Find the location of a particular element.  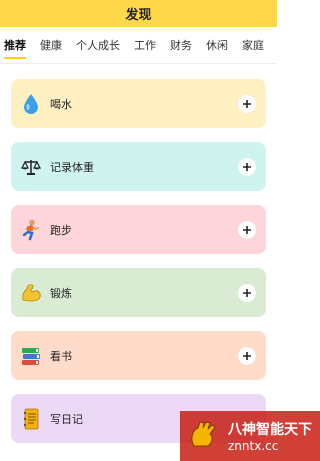

flexed-biceps-icon is located at coordinates (31, 293).